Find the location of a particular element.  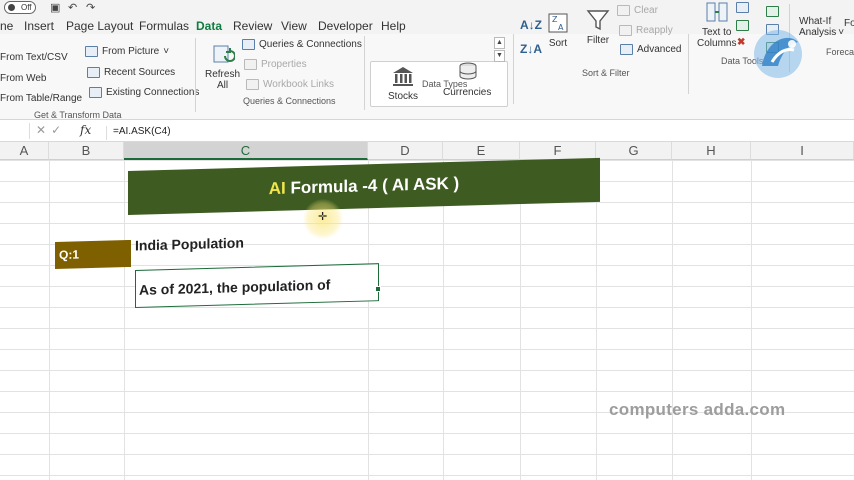

existing-connections-button: Existing Connections is located at coordinates (144, 92).